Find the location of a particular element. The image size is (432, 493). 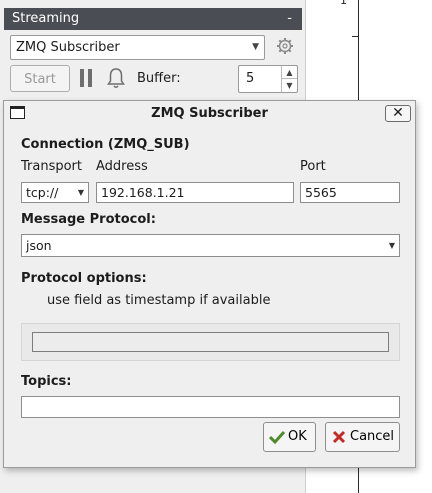

increment-arrow-icon: ▲ is located at coordinates (289, 72).